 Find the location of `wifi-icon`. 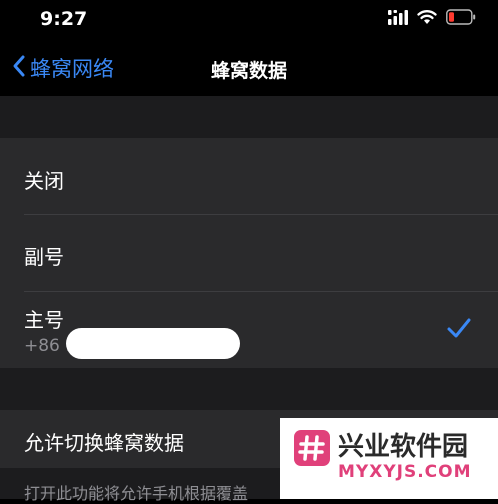

wifi-icon is located at coordinates (427, 19).